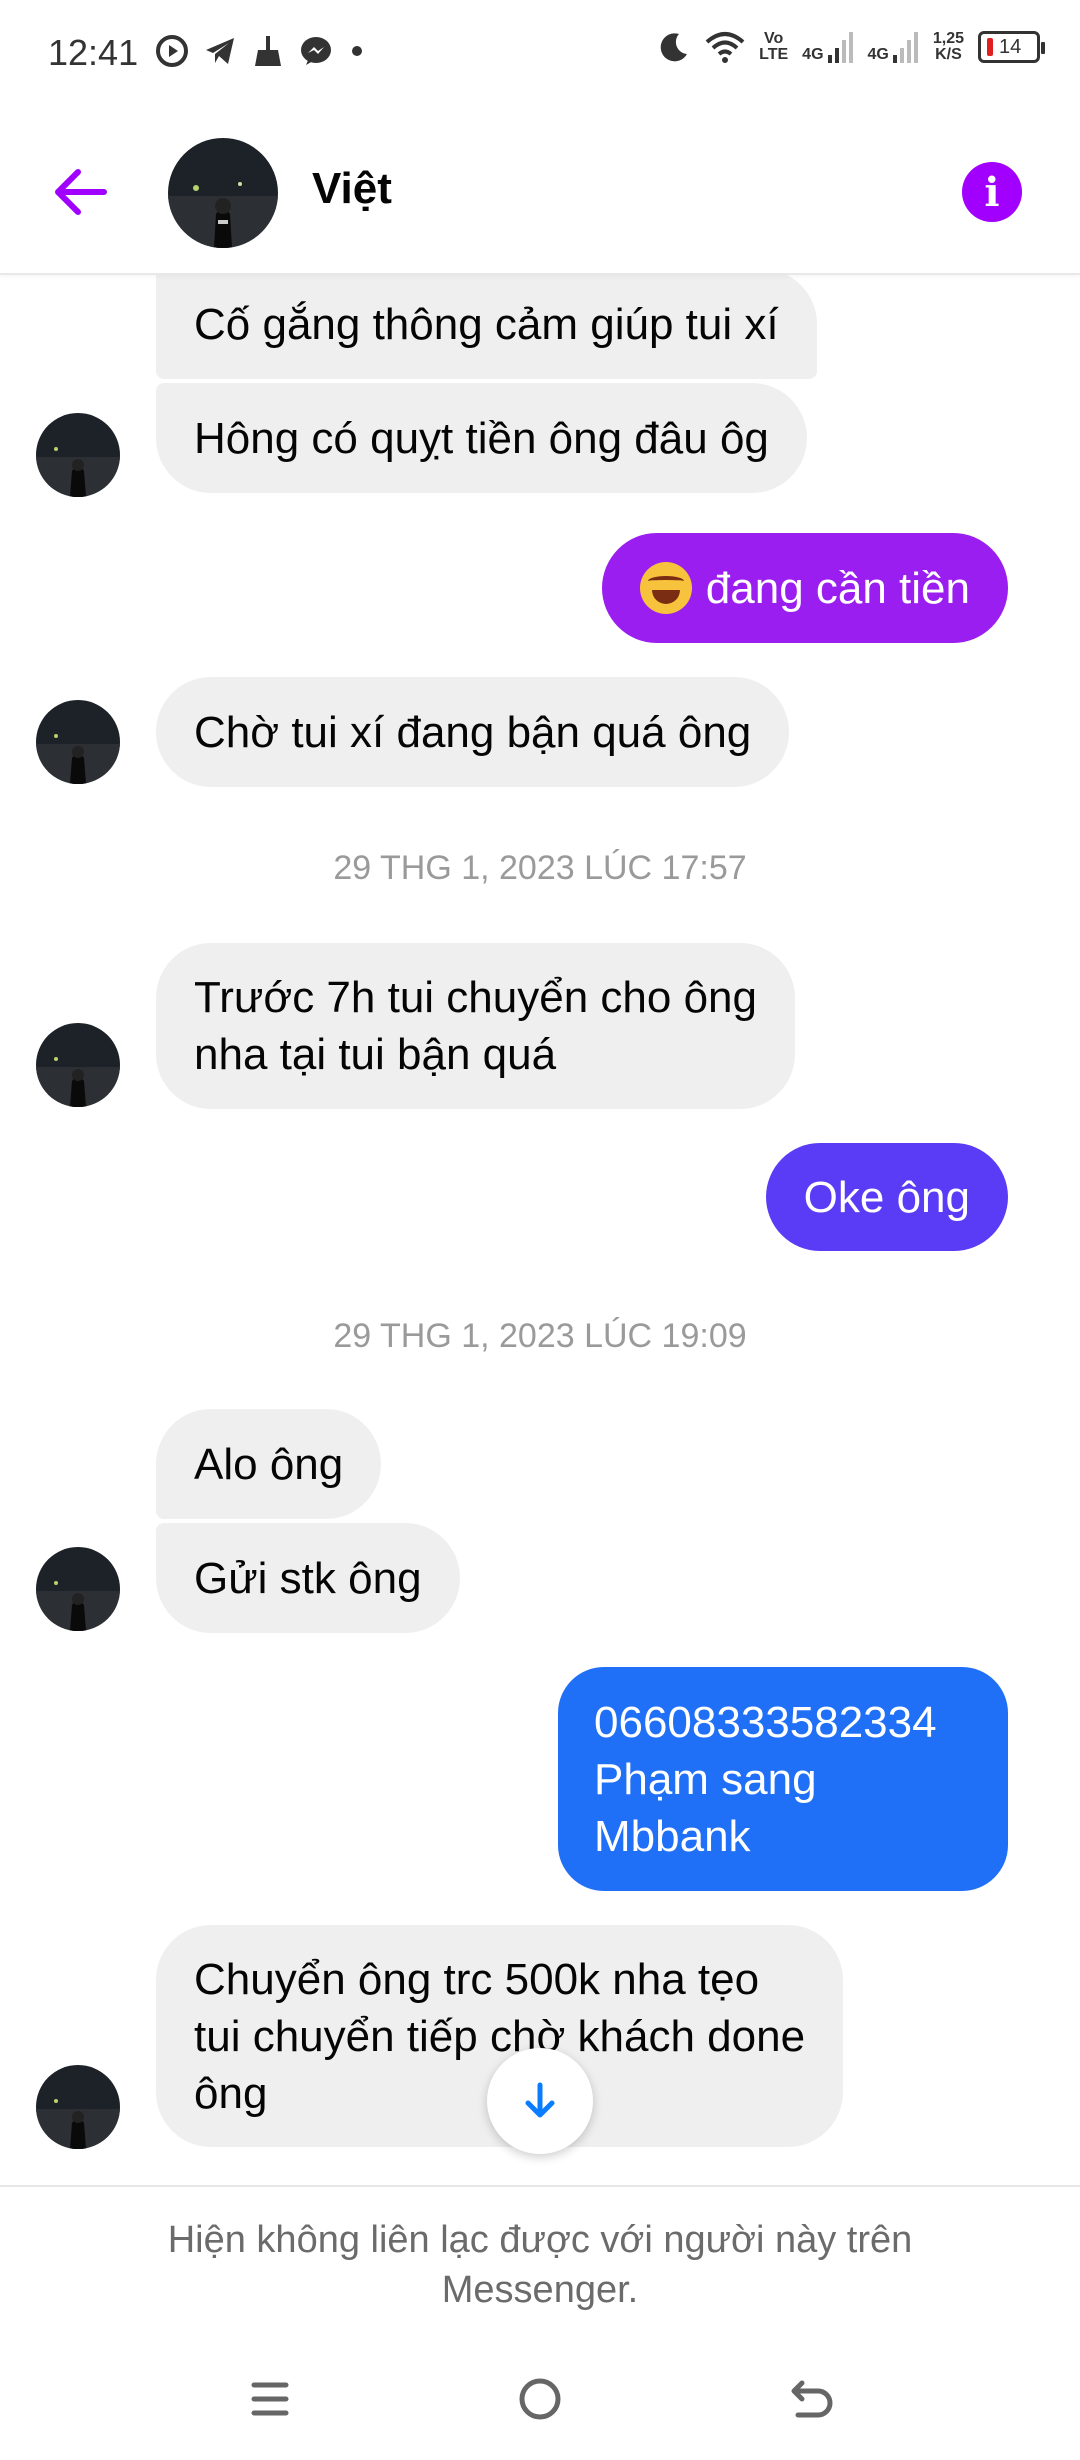 This screenshot has height=2460, width=1080. What do you see at coordinates (886, 1197) in the screenshot?
I see `message-bubble-sent: Oke ông` at bounding box center [886, 1197].